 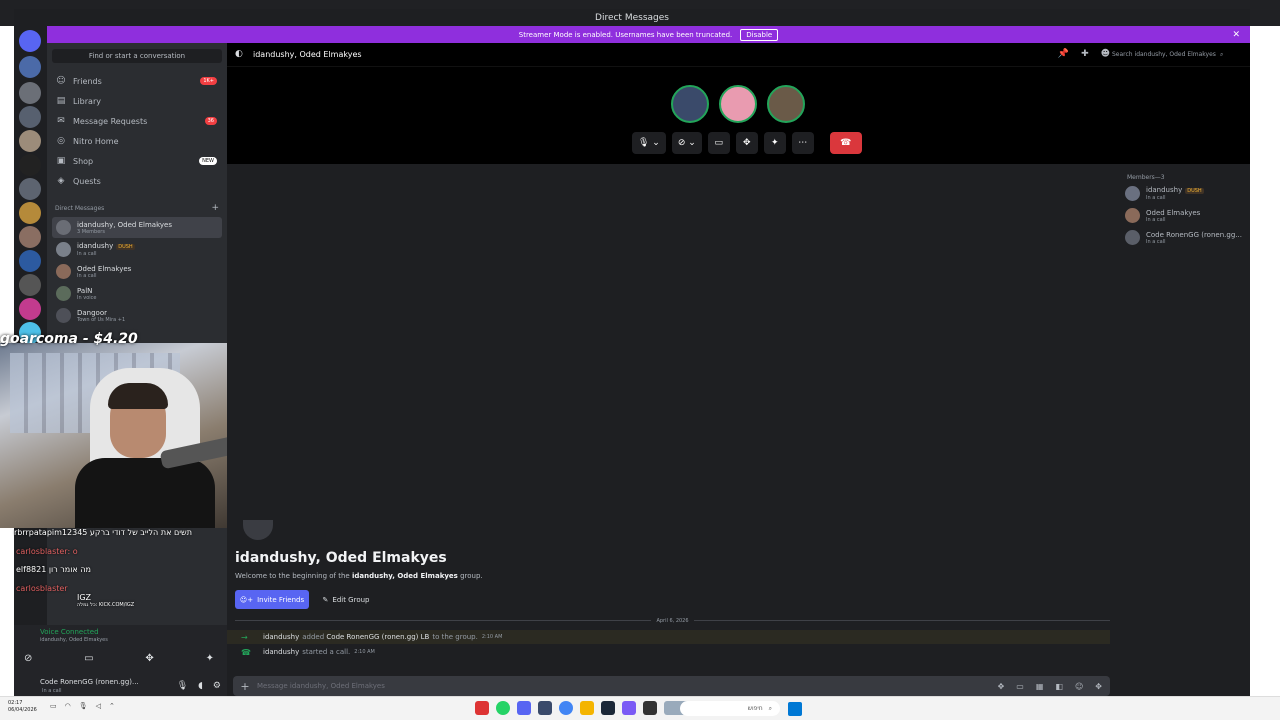 What do you see at coordinates (1236, 35) in the screenshot?
I see `close-icon: ✕` at bounding box center [1236, 35].